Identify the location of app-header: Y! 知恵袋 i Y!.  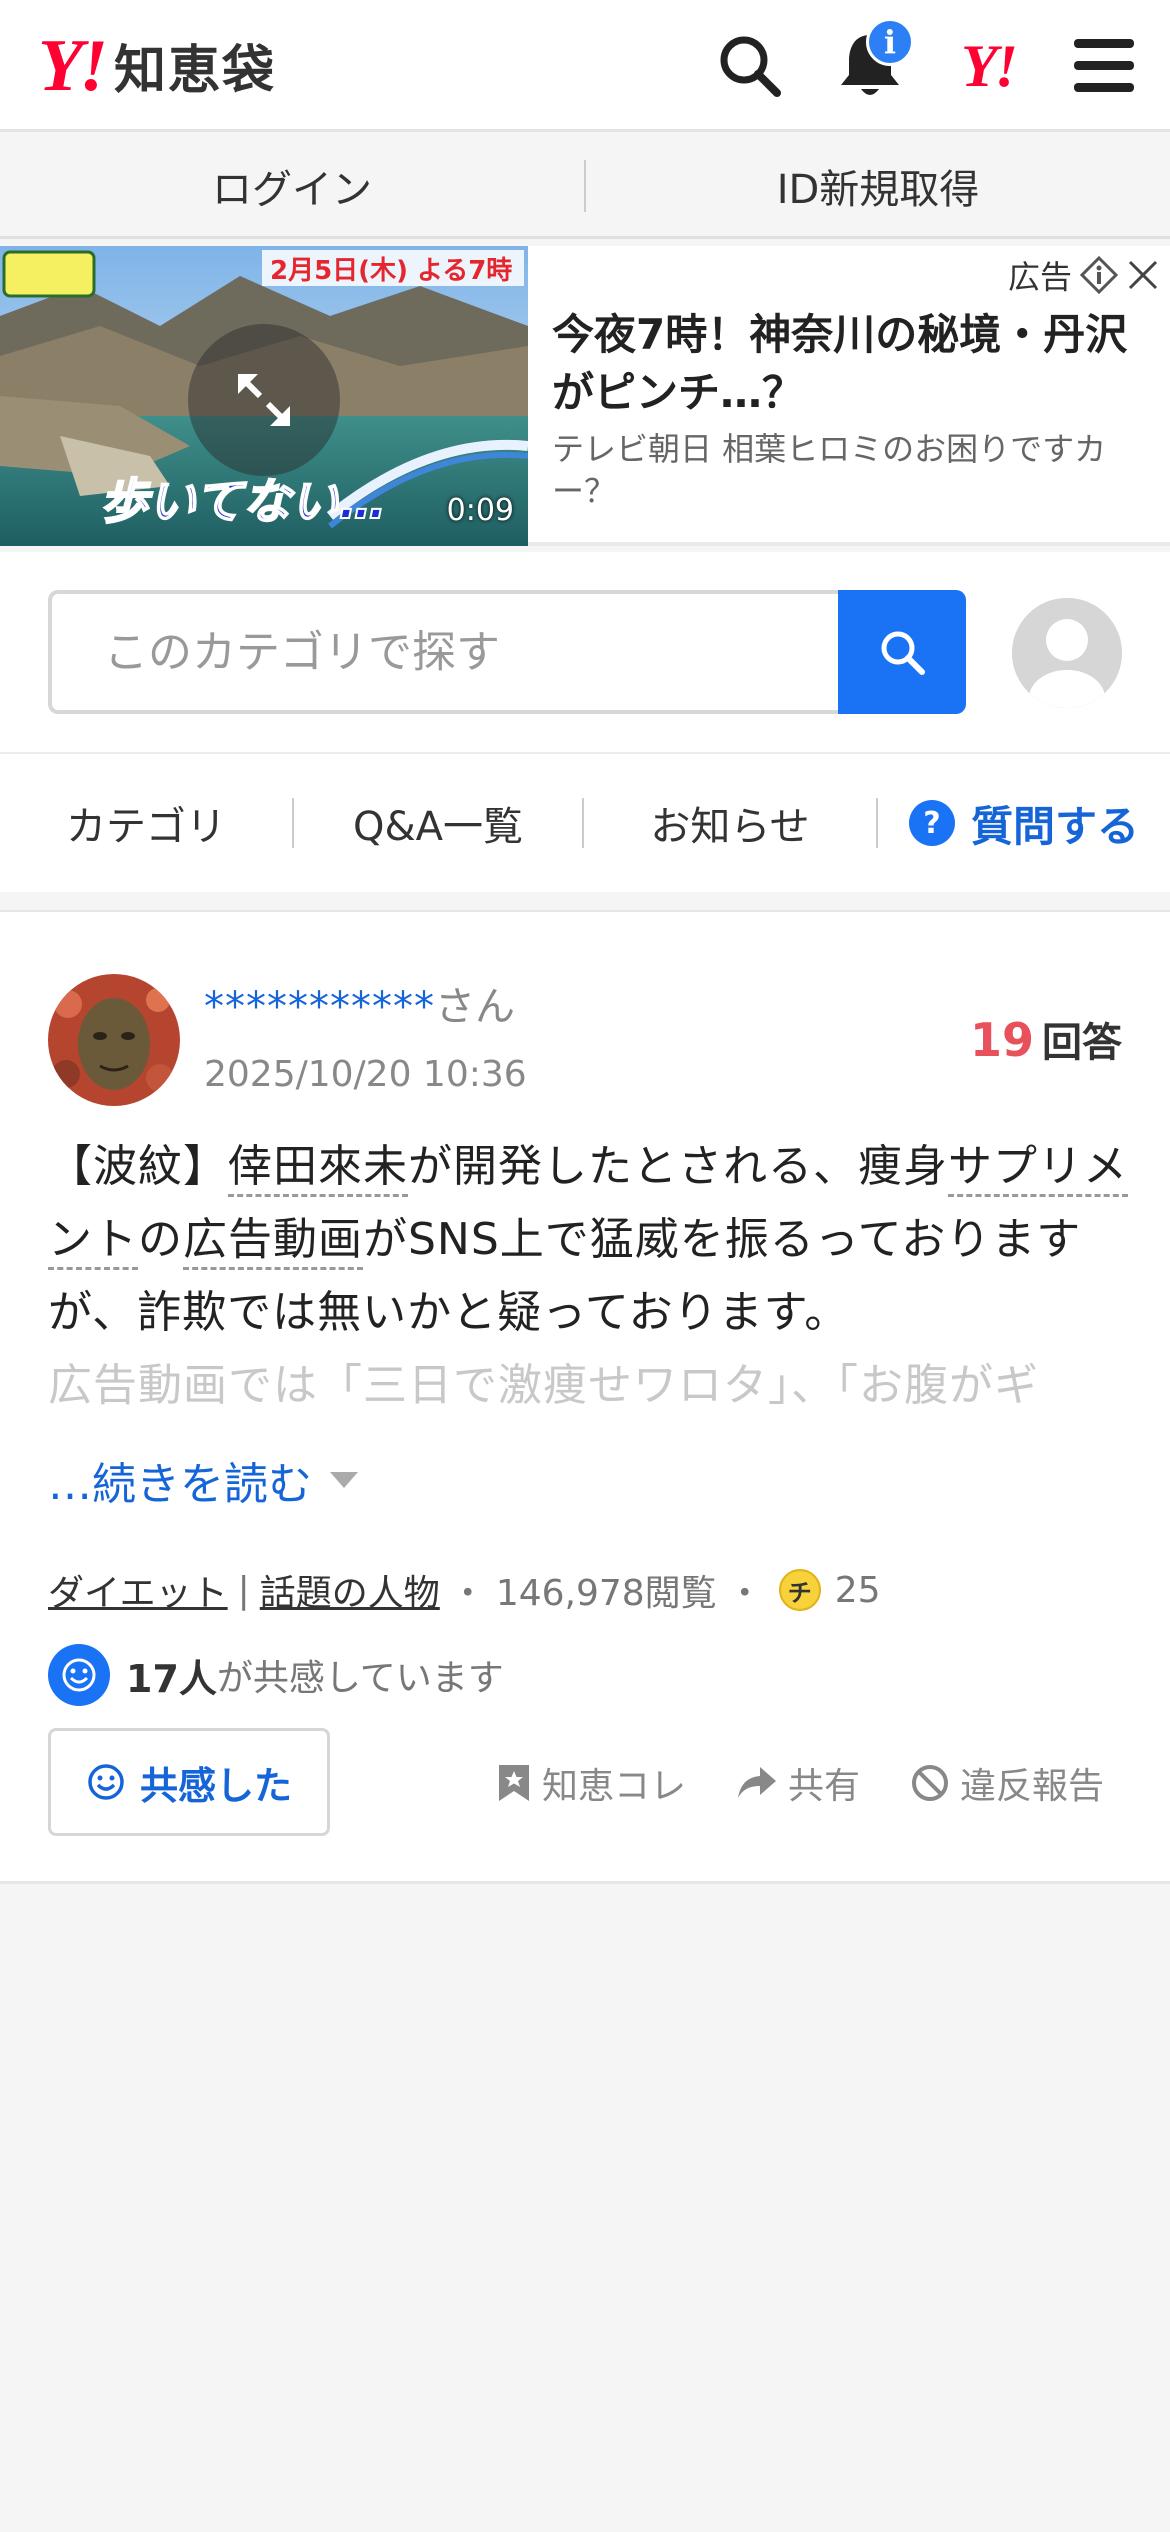
(585, 66).